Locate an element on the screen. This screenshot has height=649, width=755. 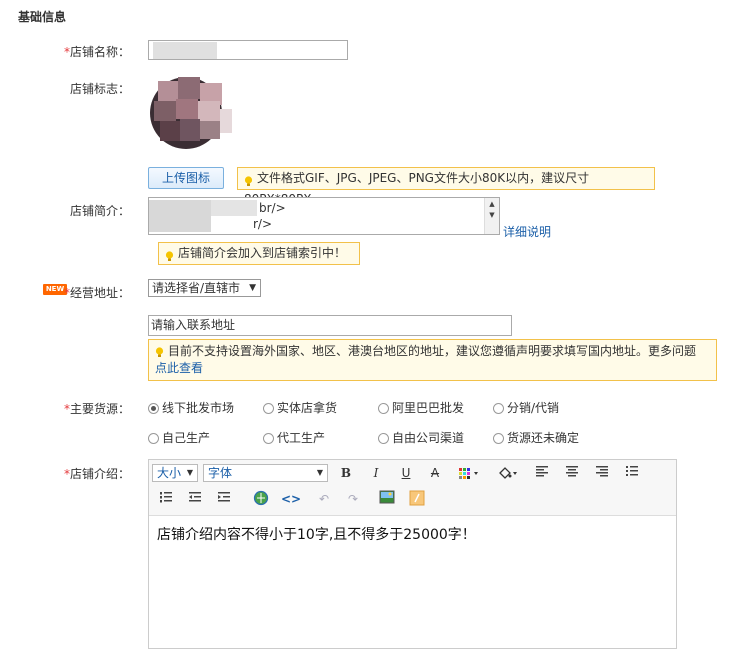
source-option-oem: 代工生产 is located at coordinates (294, 437).